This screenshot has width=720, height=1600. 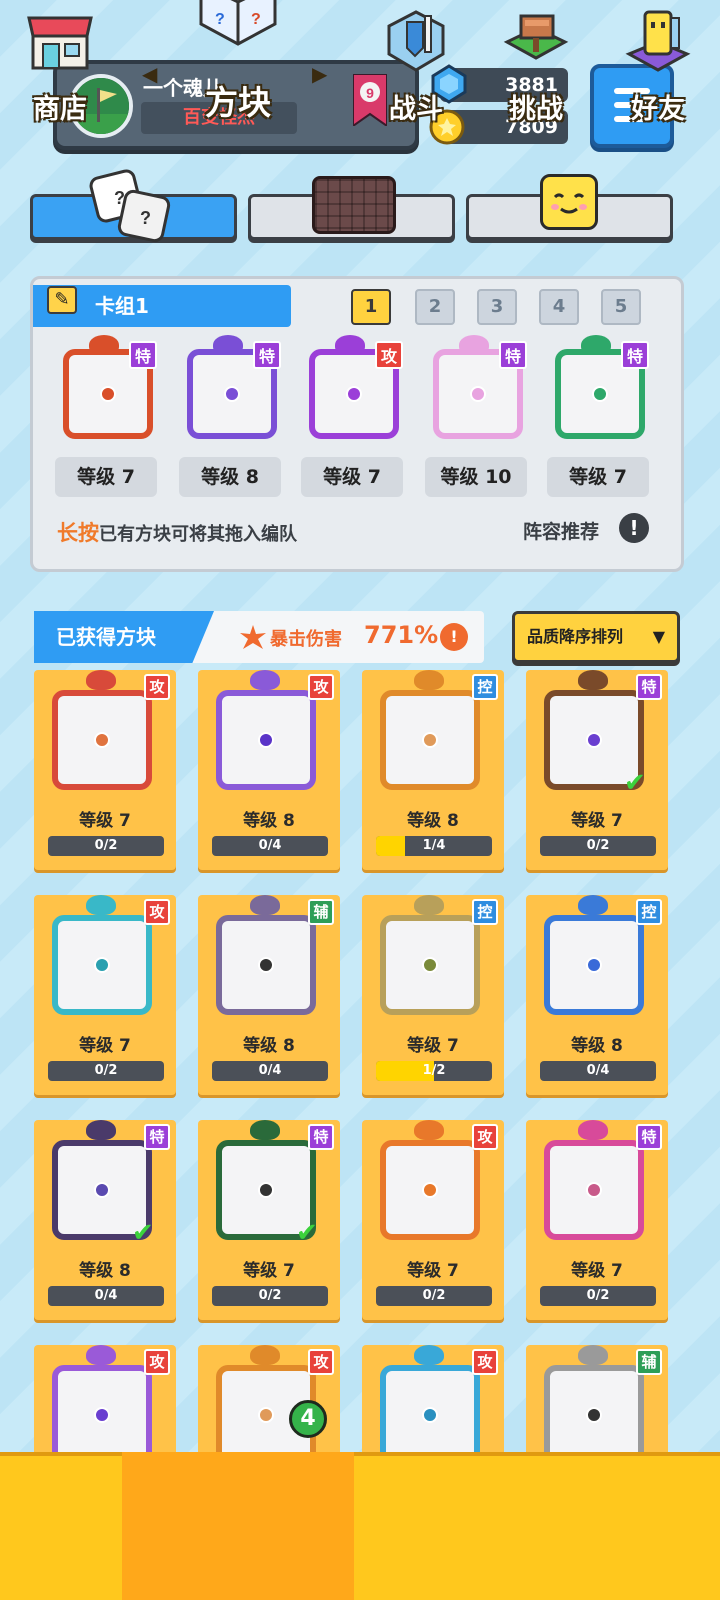 I want to click on mystery-cube-icon: ???, so click(x=238, y=24).